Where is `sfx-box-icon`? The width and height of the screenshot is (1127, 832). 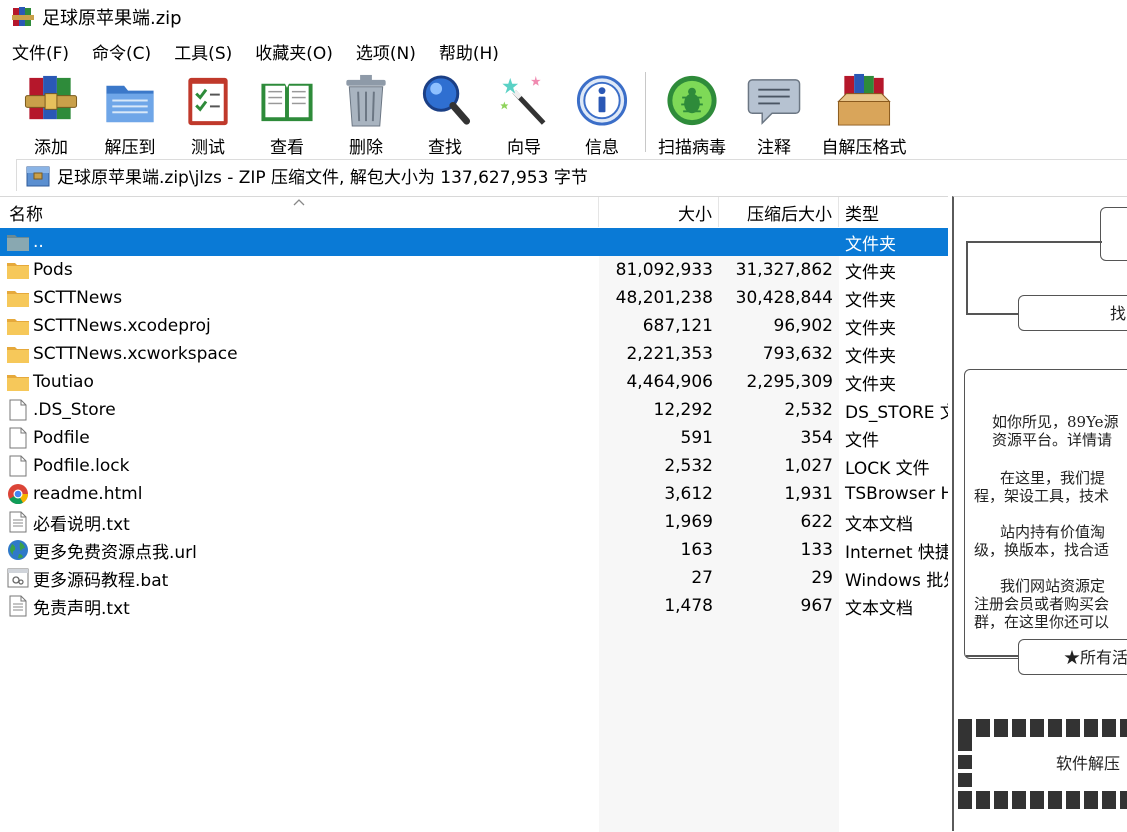 sfx-box-icon is located at coordinates (864, 99).